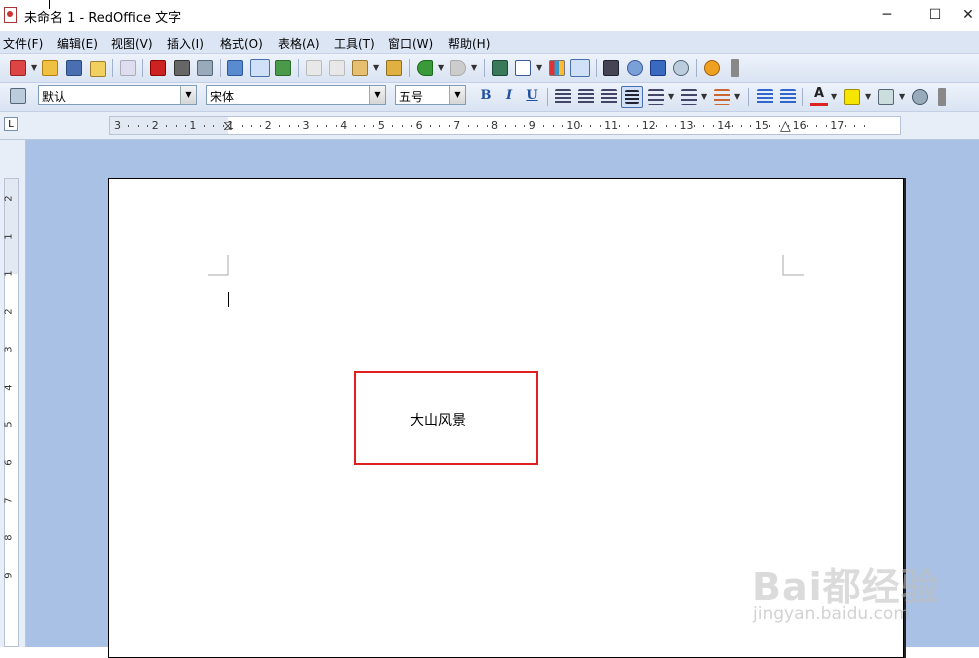  Describe the element at coordinates (635, 68) in the screenshot. I see `navigator-icon` at that location.